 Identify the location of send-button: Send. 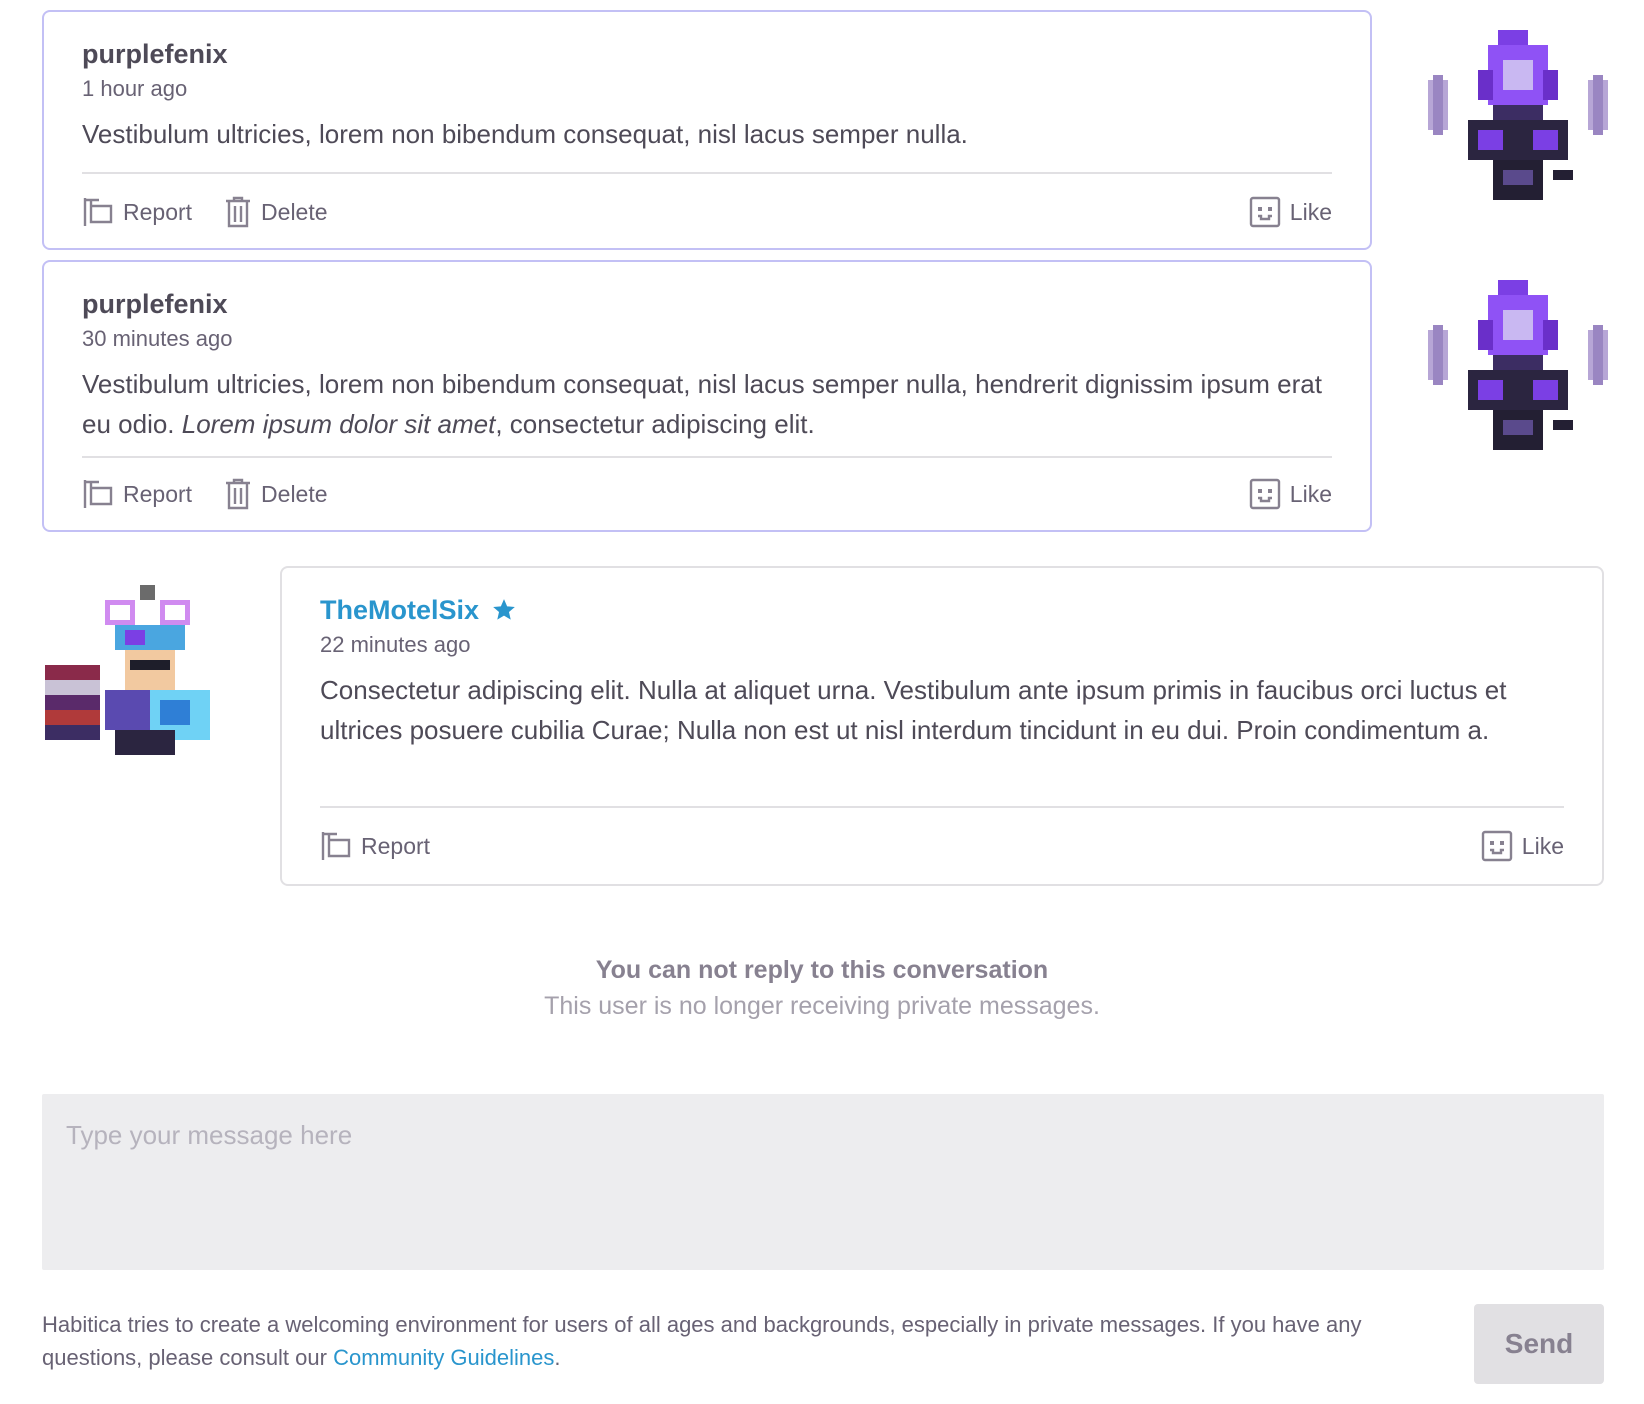
(1539, 1344).